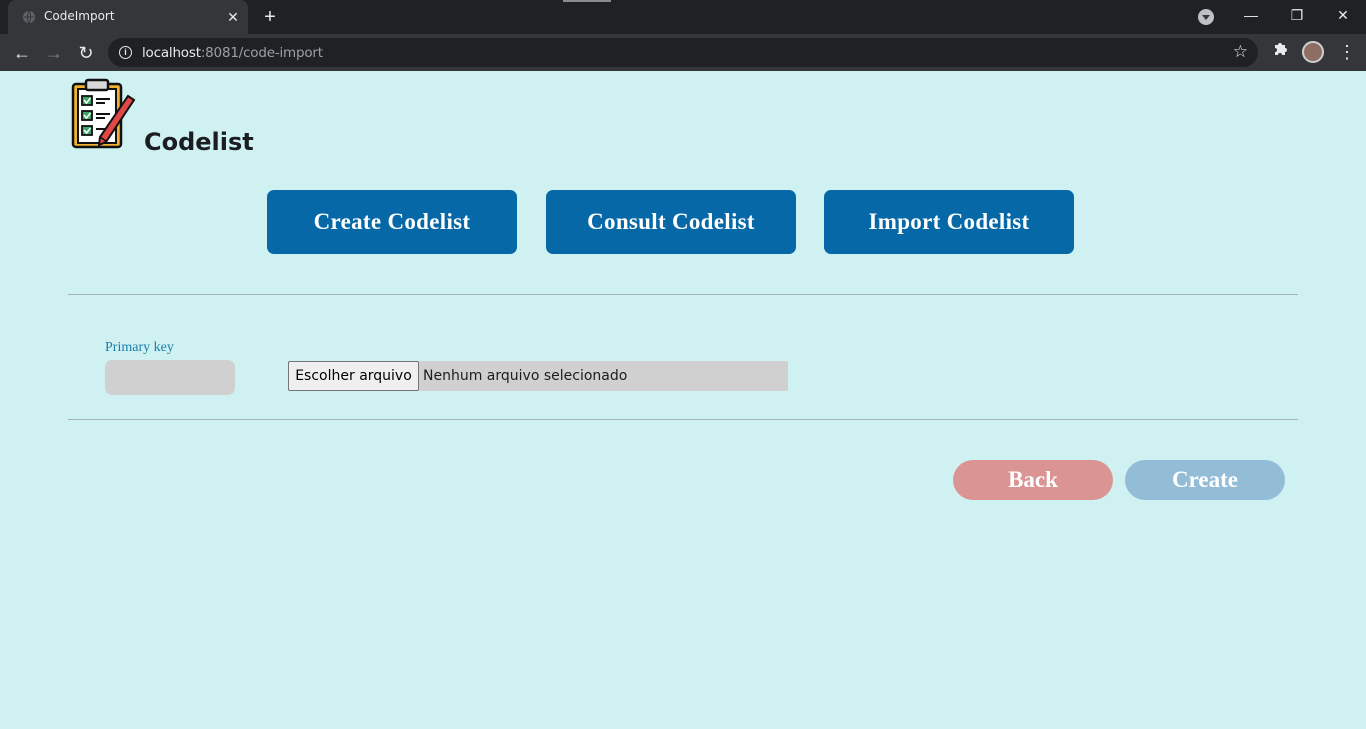 The width and height of the screenshot is (1366, 729). I want to click on tab-search-icon, so click(1206, 17).